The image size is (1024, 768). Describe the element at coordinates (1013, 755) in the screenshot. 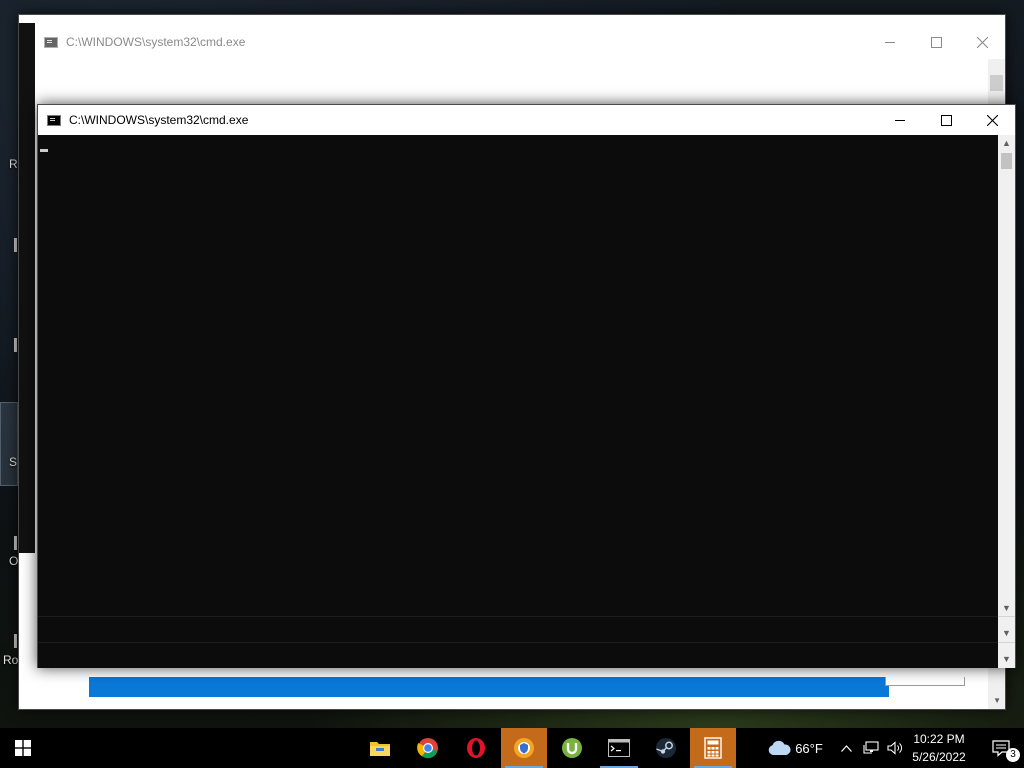

I see `notification-count-badge: 3` at that location.